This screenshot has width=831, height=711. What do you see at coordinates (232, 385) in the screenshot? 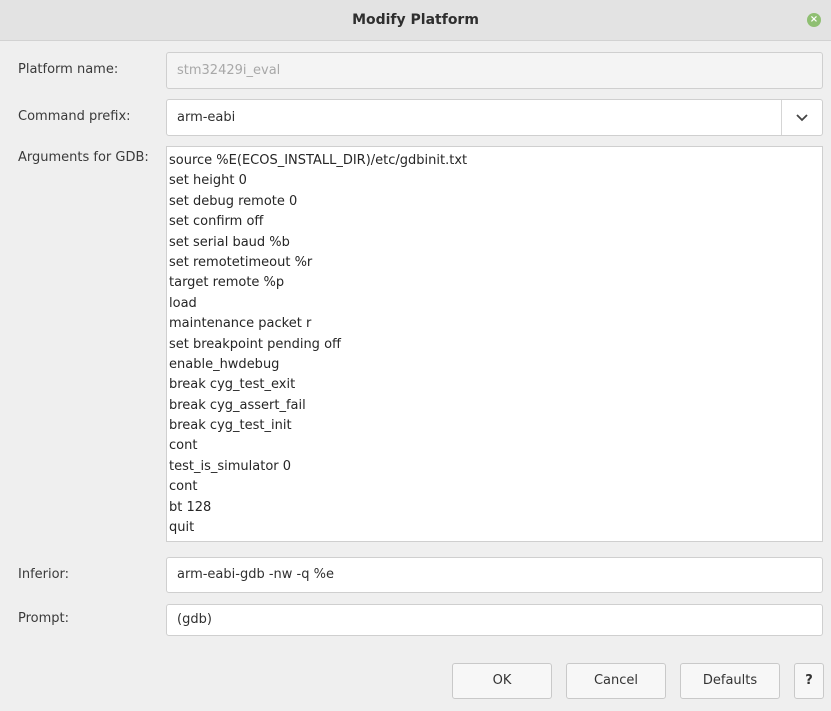
I see `gdb-args-line: break cyg_test_exit` at bounding box center [232, 385].